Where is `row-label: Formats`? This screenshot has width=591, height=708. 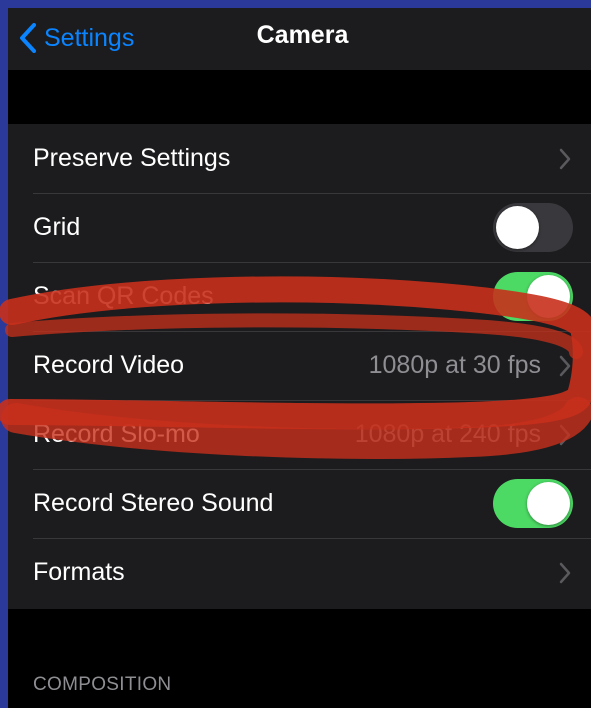
row-label: Formats is located at coordinates (79, 572).